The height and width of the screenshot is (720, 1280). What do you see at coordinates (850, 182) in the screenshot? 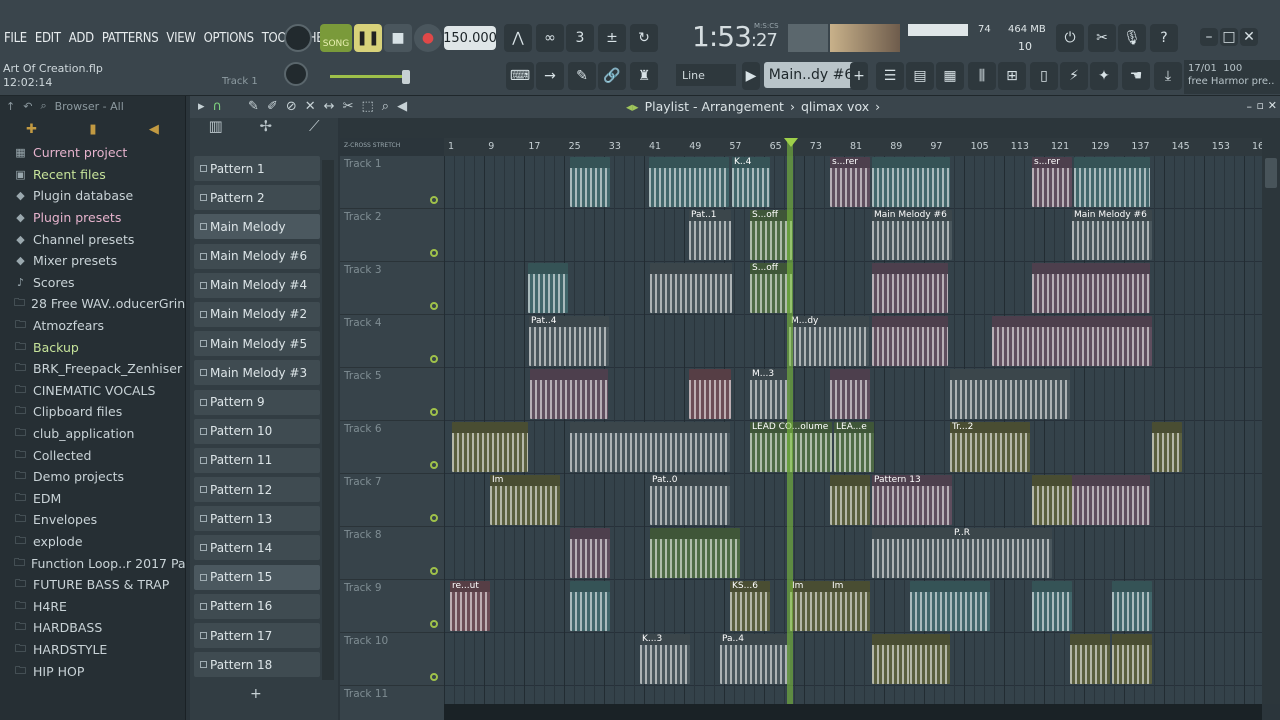
I see `playlist-clip: s...rer` at bounding box center [850, 182].